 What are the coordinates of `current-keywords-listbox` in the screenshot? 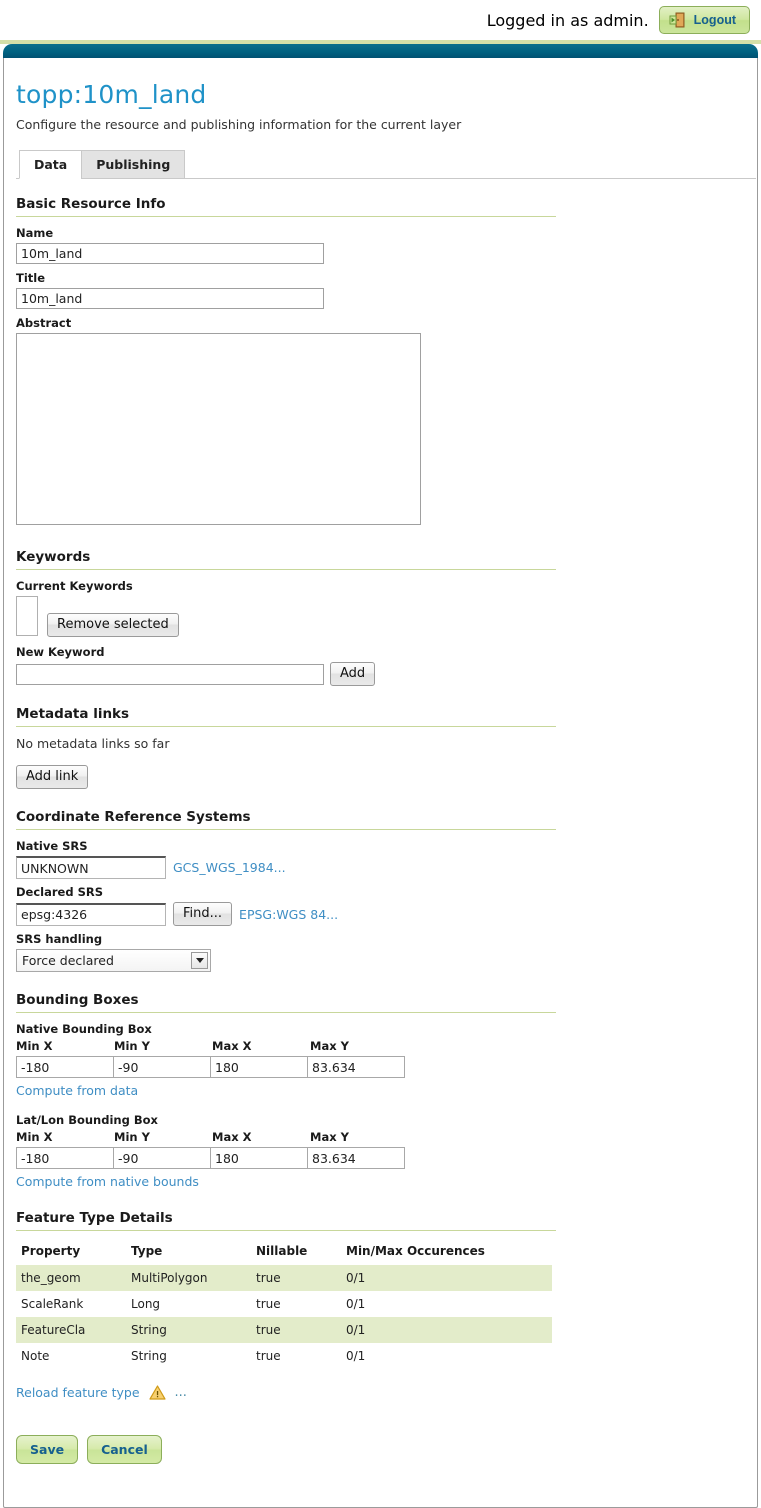 It's located at (27, 616).